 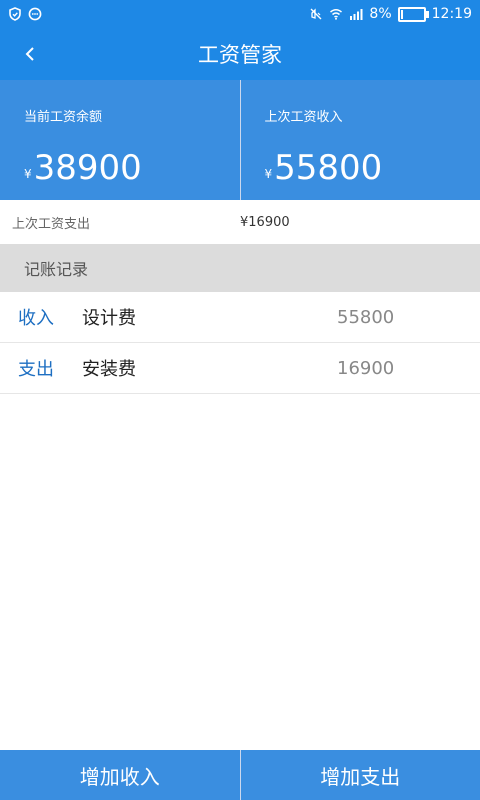 What do you see at coordinates (87, 168) in the screenshot?
I see `current-balance-value: 38900` at bounding box center [87, 168].